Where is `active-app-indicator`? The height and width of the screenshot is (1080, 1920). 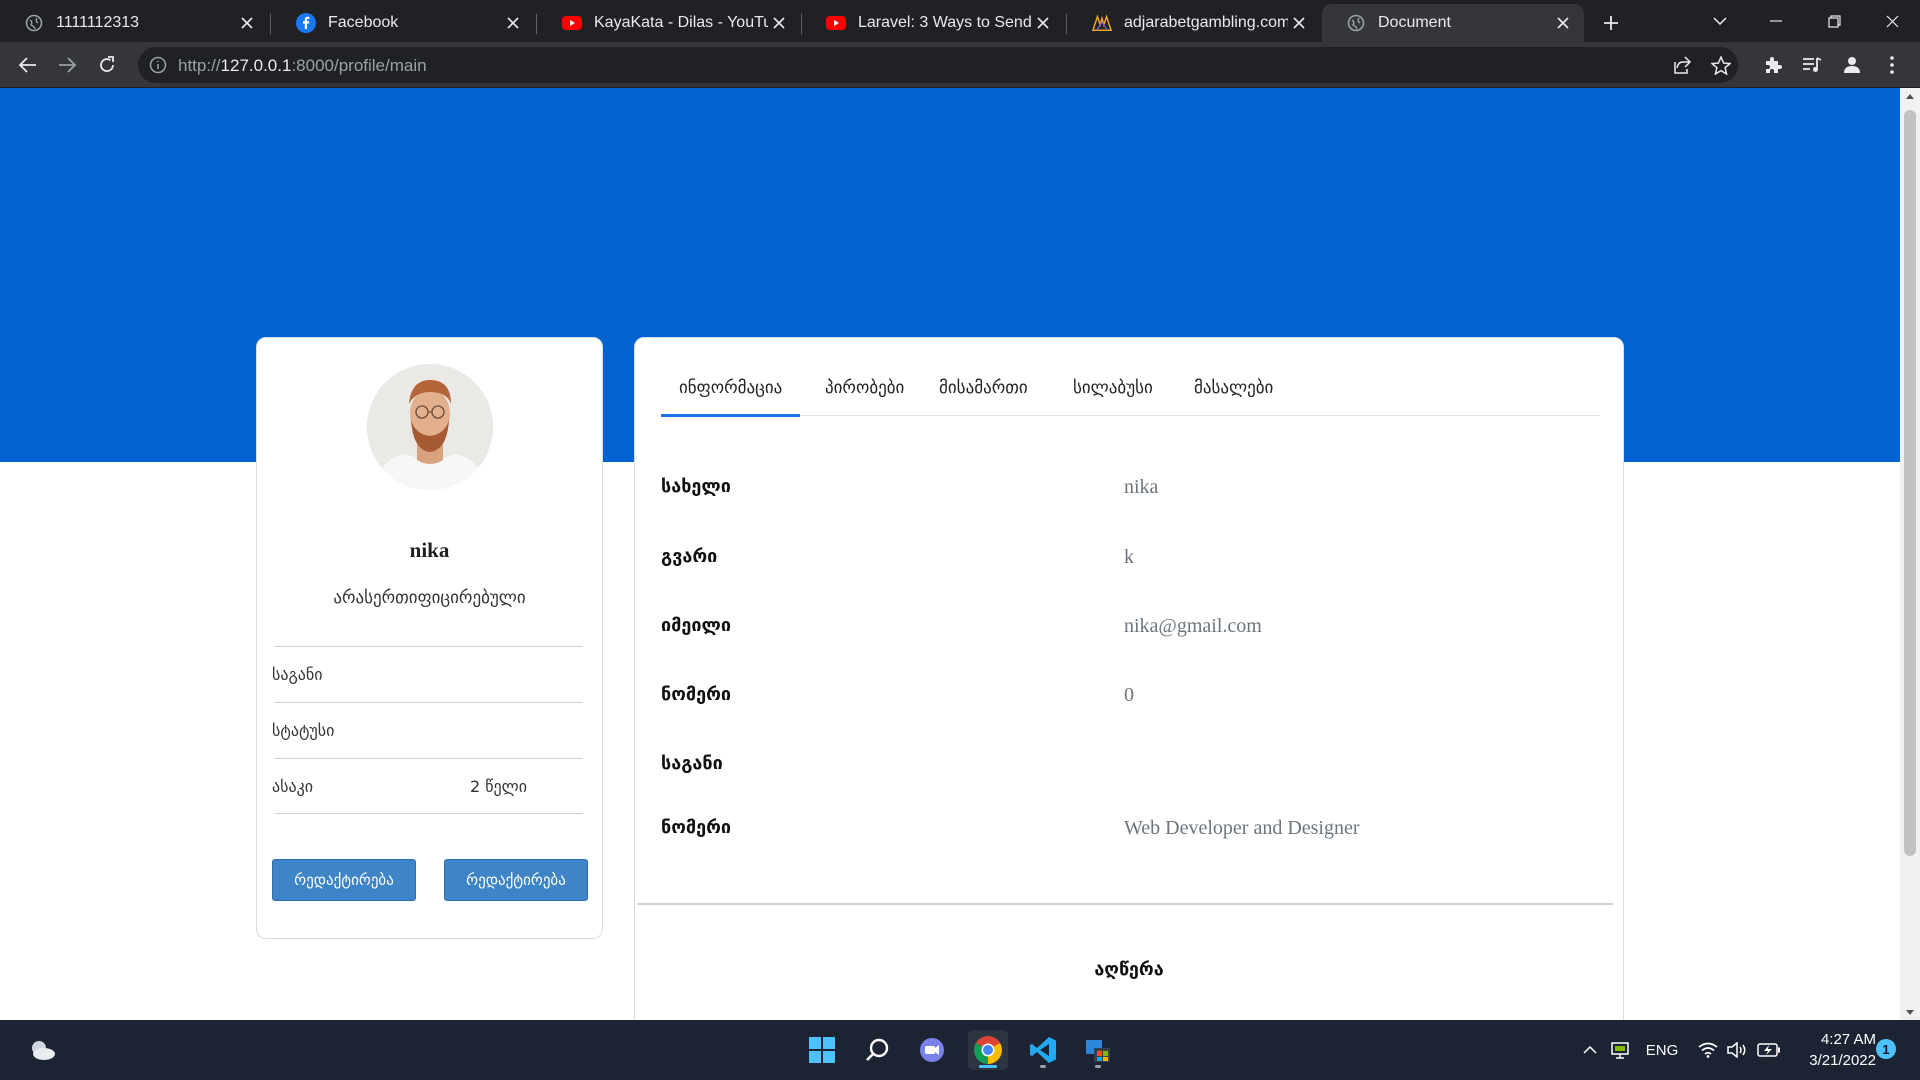 active-app-indicator is located at coordinates (988, 1066).